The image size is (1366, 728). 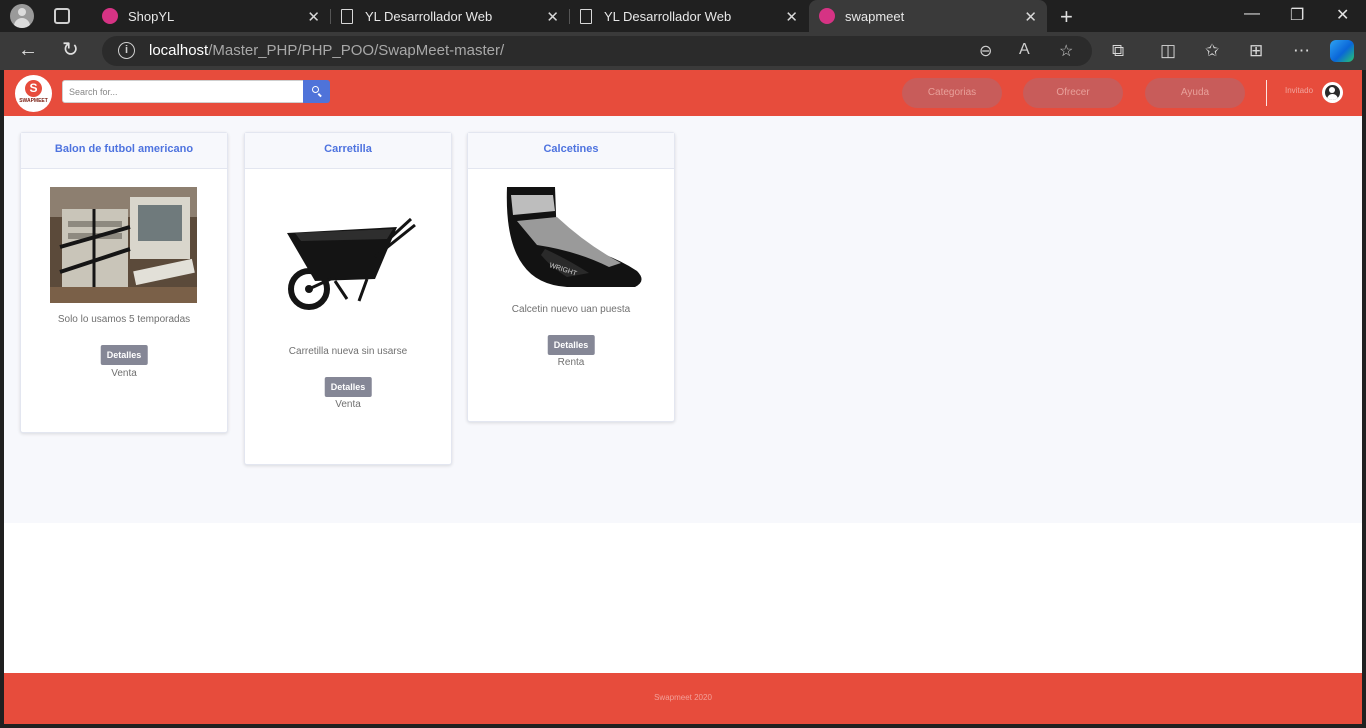 I want to click on restore-icon: ❐, so click(x=1297, y=15).